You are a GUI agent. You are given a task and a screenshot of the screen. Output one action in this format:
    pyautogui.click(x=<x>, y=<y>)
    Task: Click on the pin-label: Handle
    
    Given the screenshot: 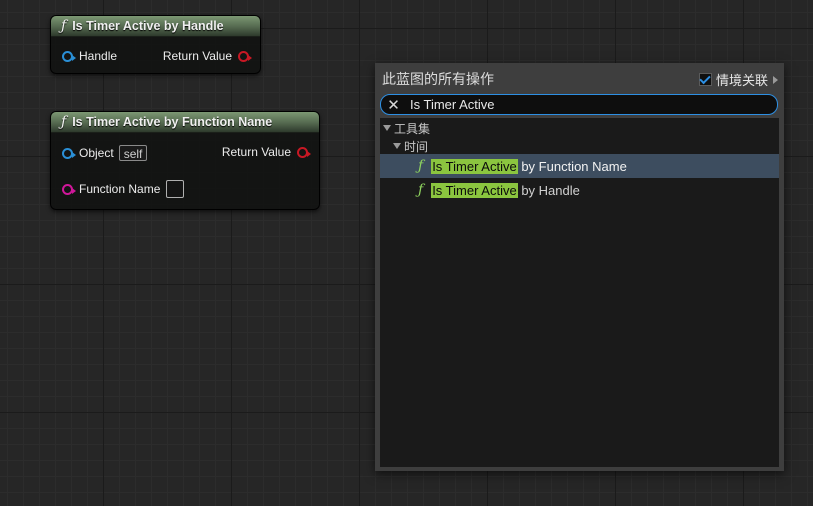 What is the action you would take?
    pyautogui.click(x=98, y=56)
    